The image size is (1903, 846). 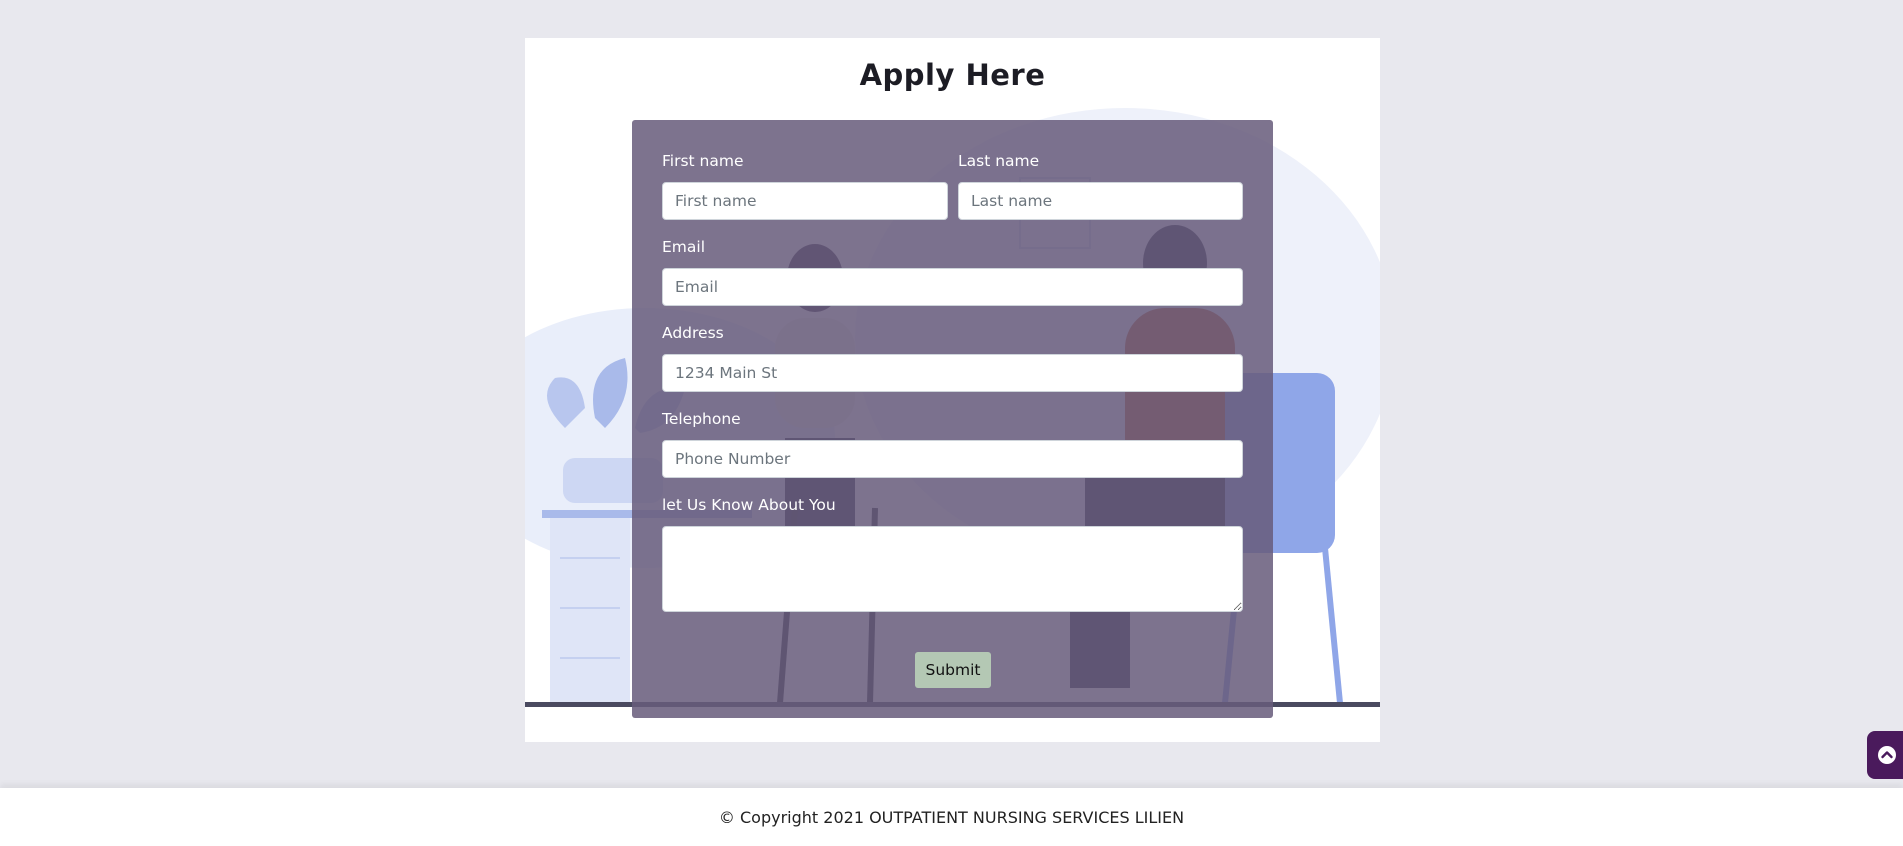 I want to click on last-name-input, so click(x=1100, y=201).